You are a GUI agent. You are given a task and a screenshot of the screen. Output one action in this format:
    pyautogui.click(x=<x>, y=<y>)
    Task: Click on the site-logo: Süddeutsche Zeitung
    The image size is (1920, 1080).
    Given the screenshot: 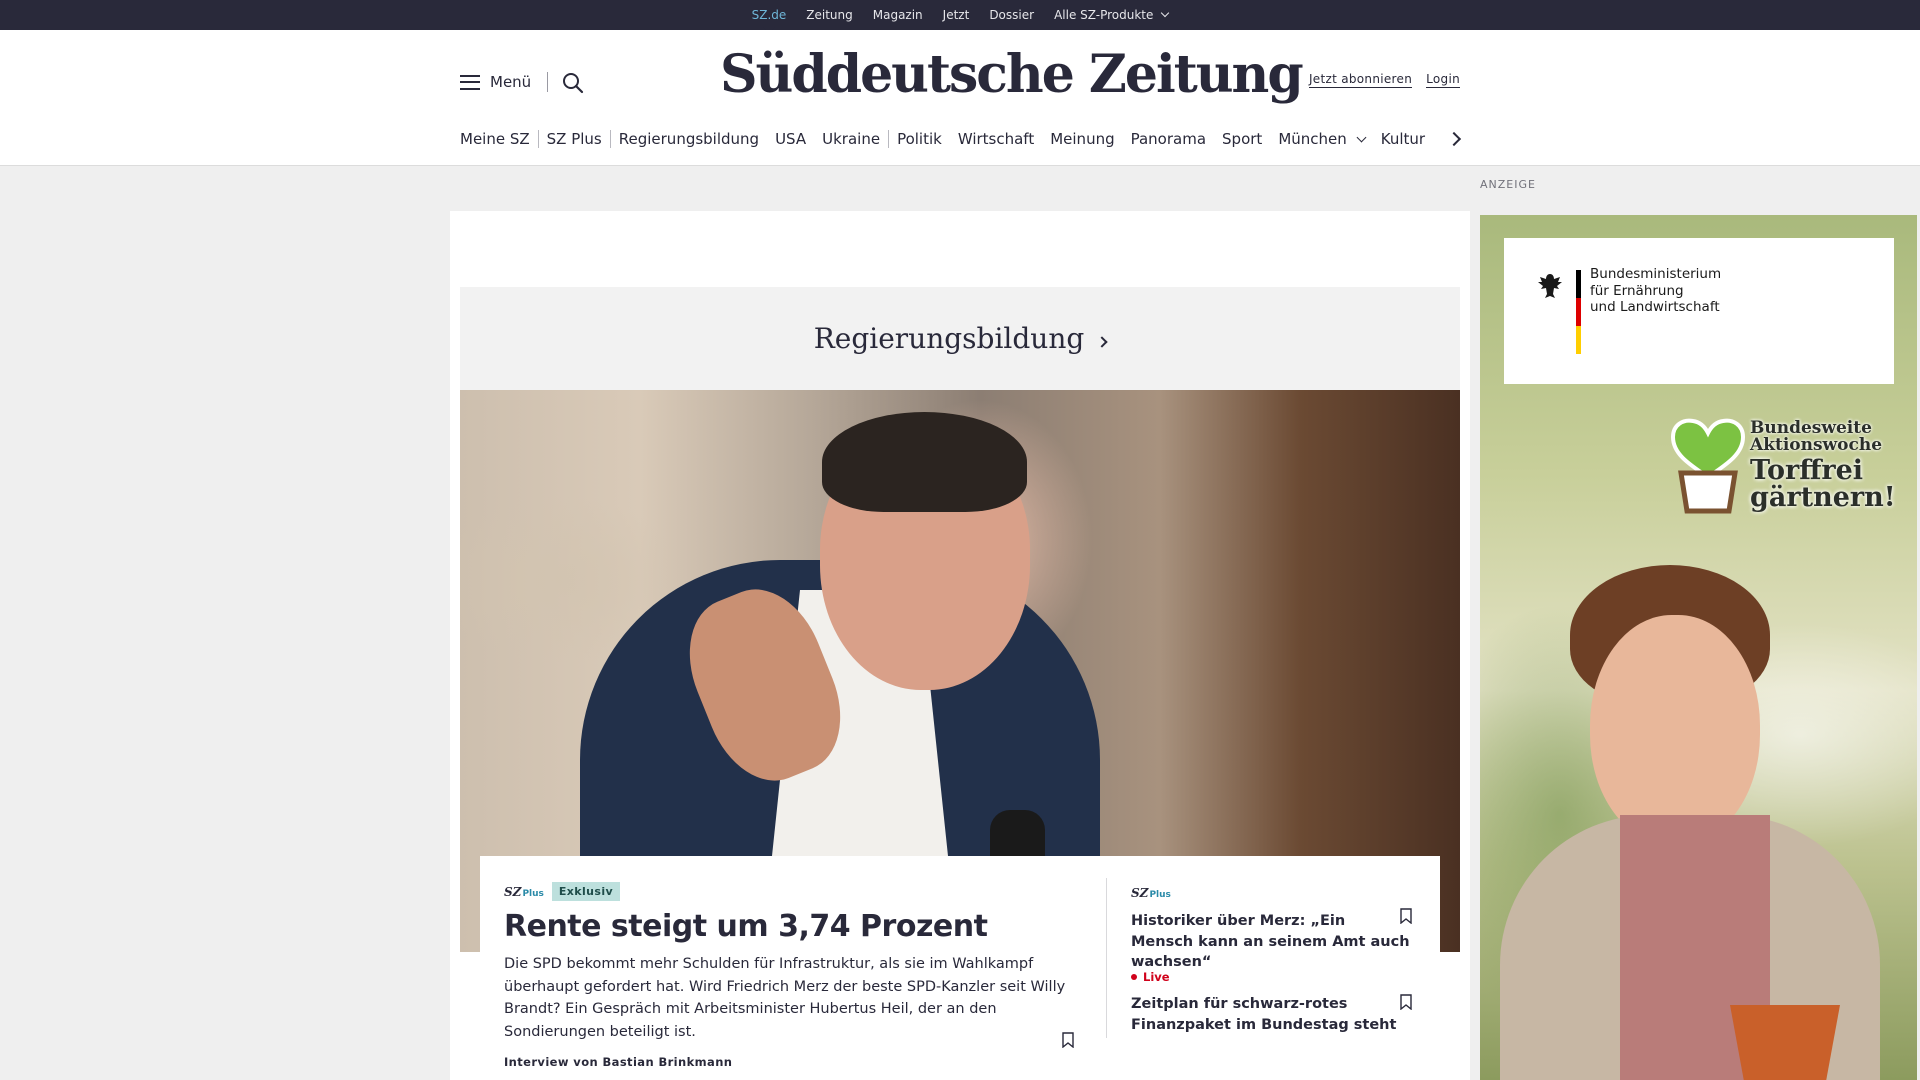 What is the action you would take?
    pyautogui.click(x=1012, y=74)
    